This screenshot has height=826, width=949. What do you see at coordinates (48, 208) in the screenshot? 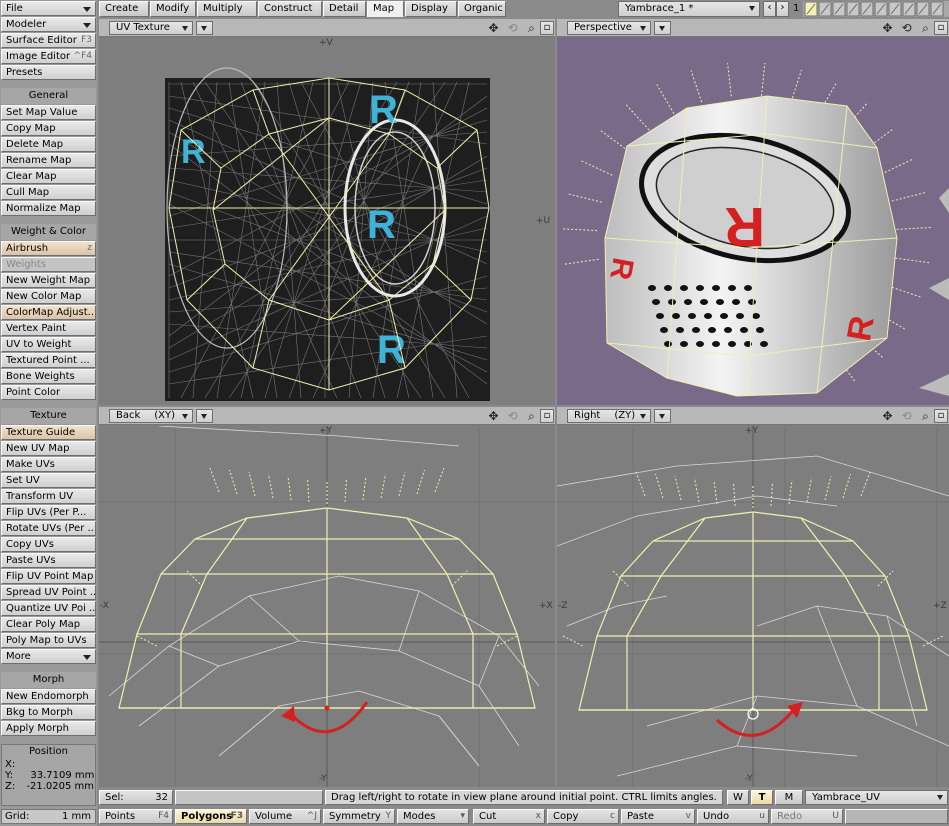
I see `normalize-map-button: Normalize Map` at bounding box center [48, 208].